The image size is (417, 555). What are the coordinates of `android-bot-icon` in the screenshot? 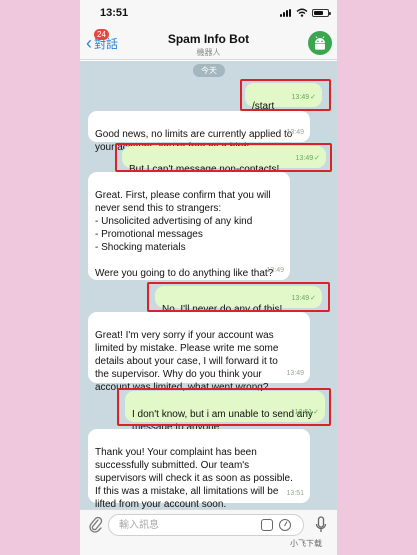 It's located at (320, 43).